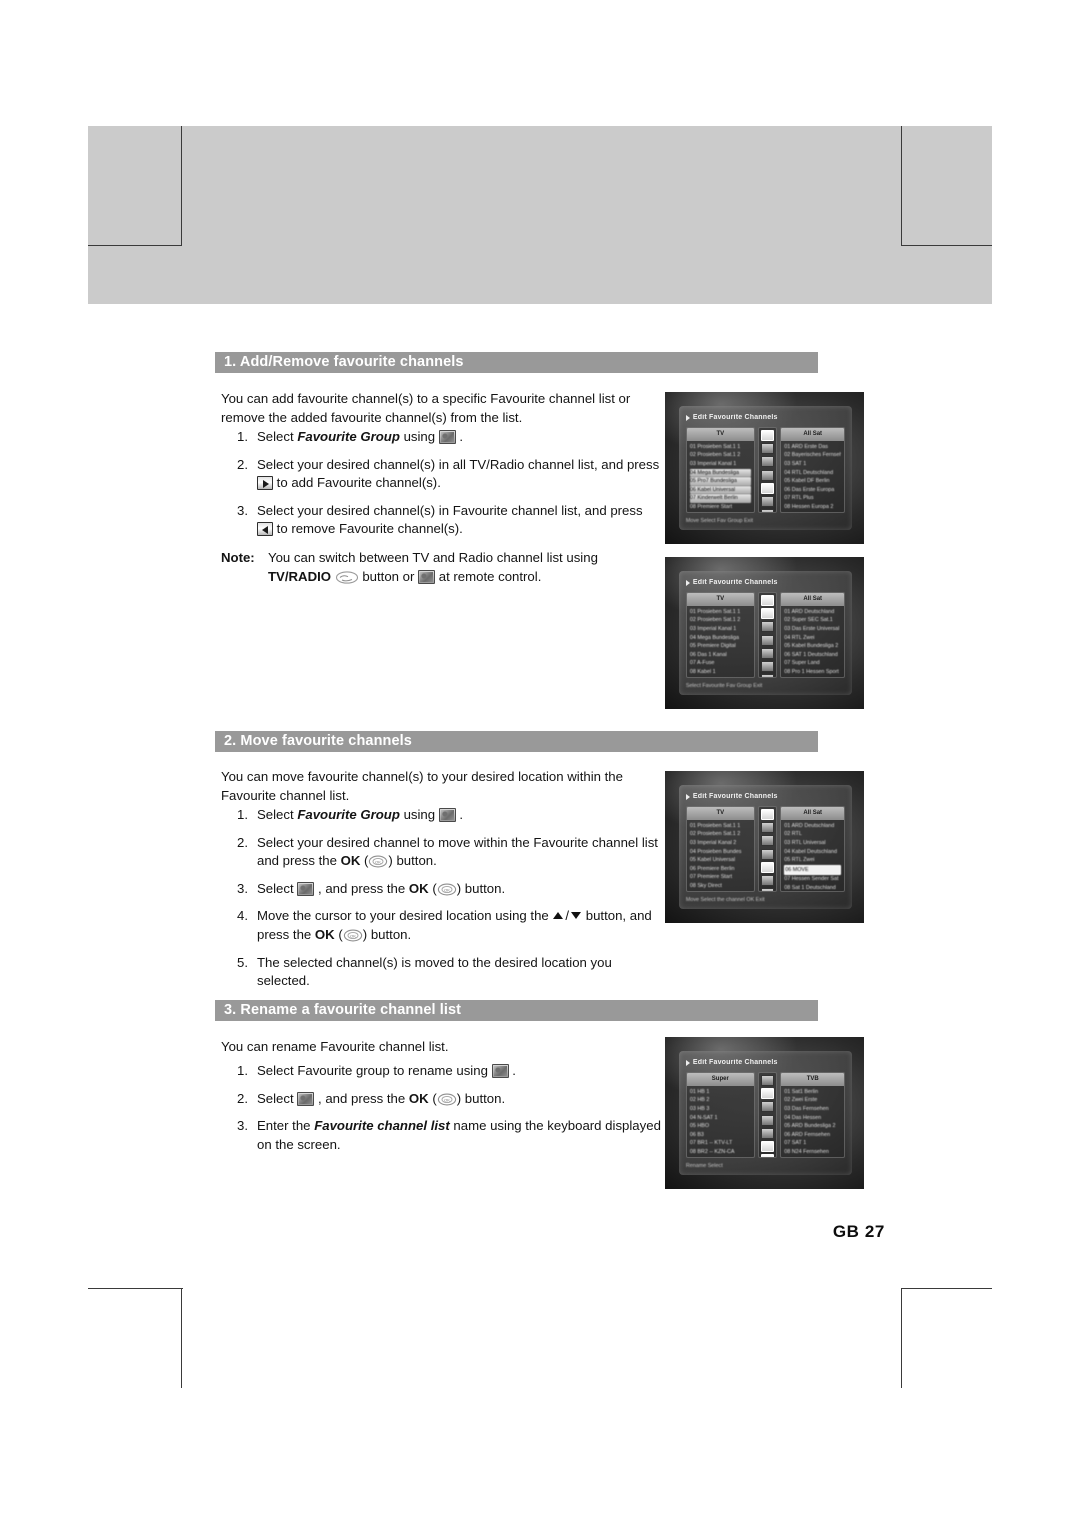  I want to click on osd-row: 07 Kinderwelt Berlin, so click(720, 499).